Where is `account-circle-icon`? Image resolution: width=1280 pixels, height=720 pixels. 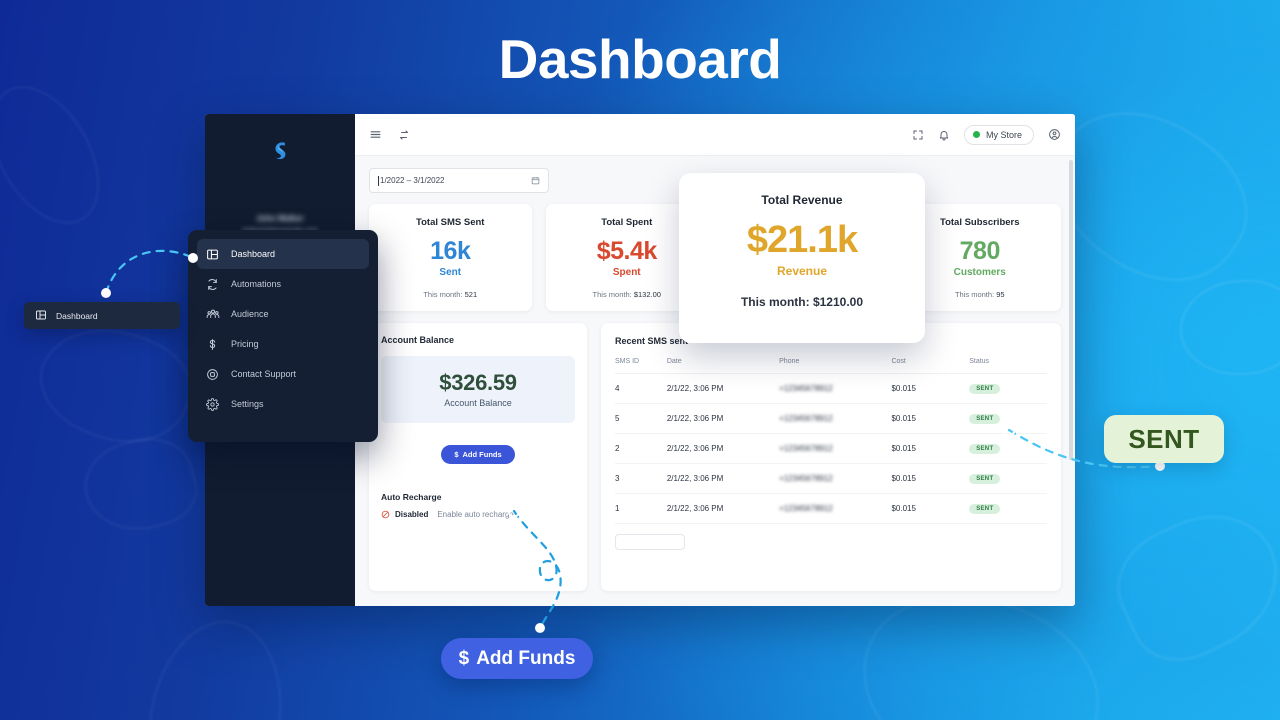 account-circle-icon is located at coordinates (1054, 134).